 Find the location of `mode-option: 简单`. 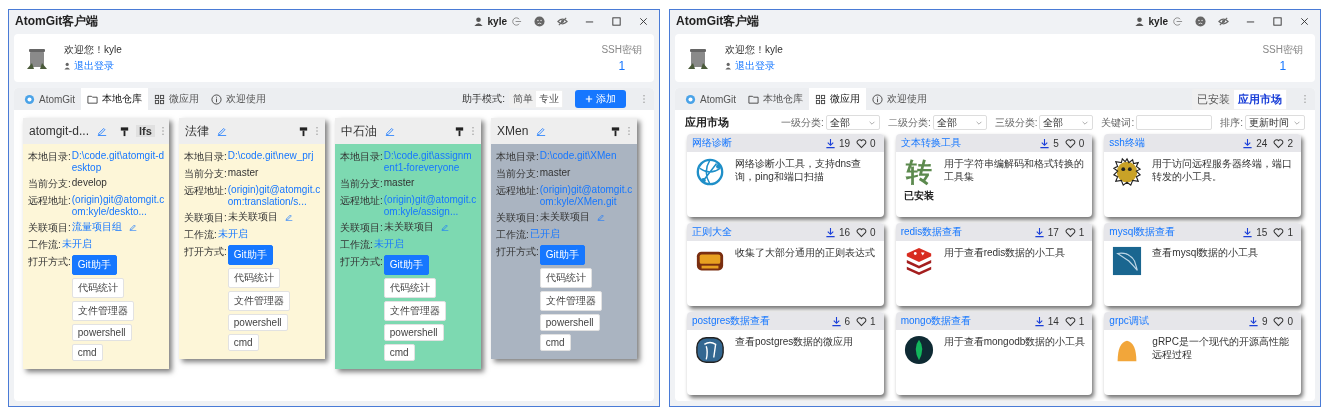

mode-option: 简单 is located at coordinates (523, 99).